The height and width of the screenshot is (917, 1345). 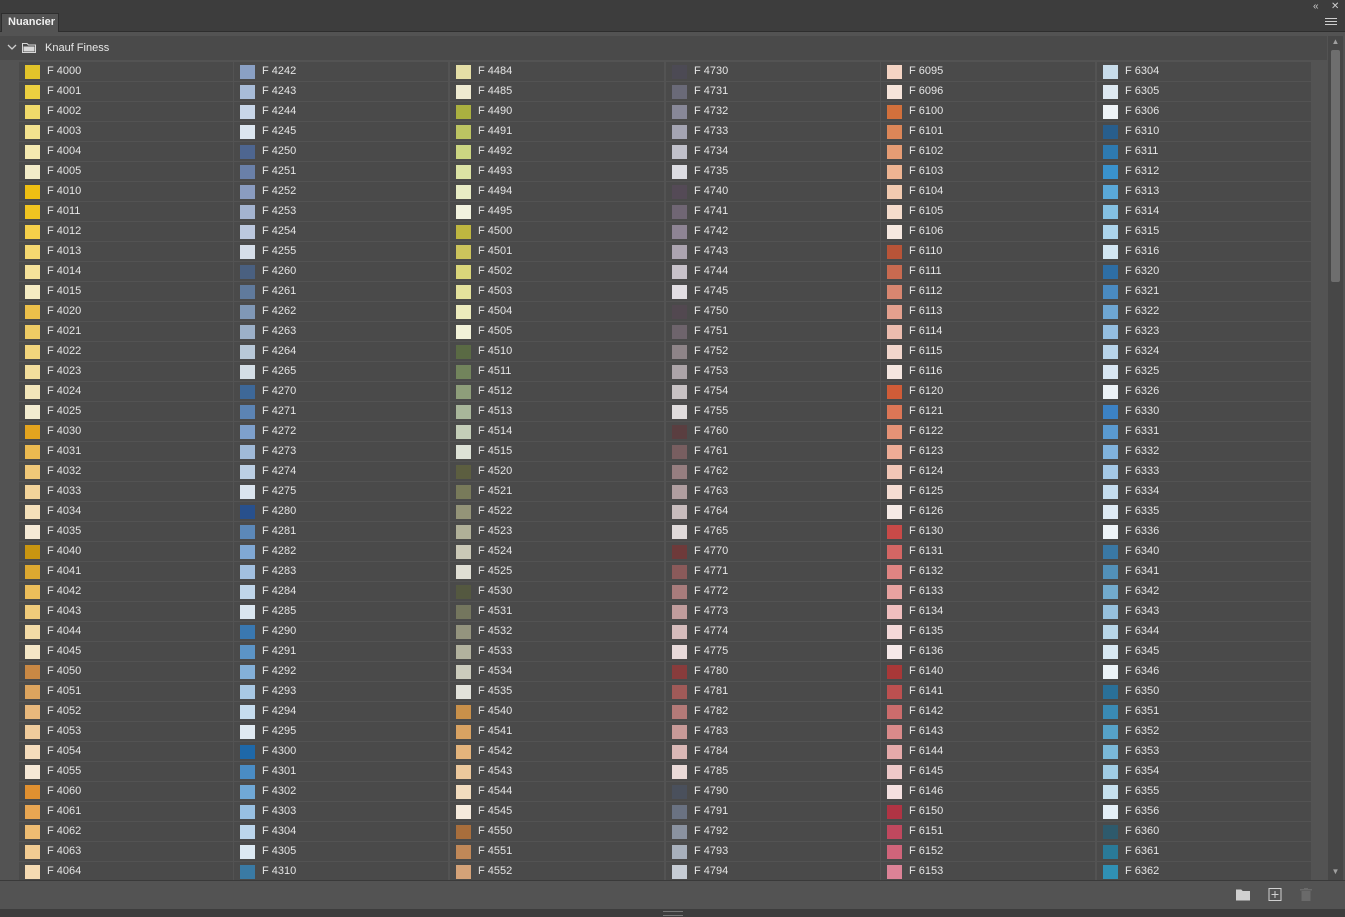 I want to click on swatch-row: F 4501, so click(x=557, y=251).